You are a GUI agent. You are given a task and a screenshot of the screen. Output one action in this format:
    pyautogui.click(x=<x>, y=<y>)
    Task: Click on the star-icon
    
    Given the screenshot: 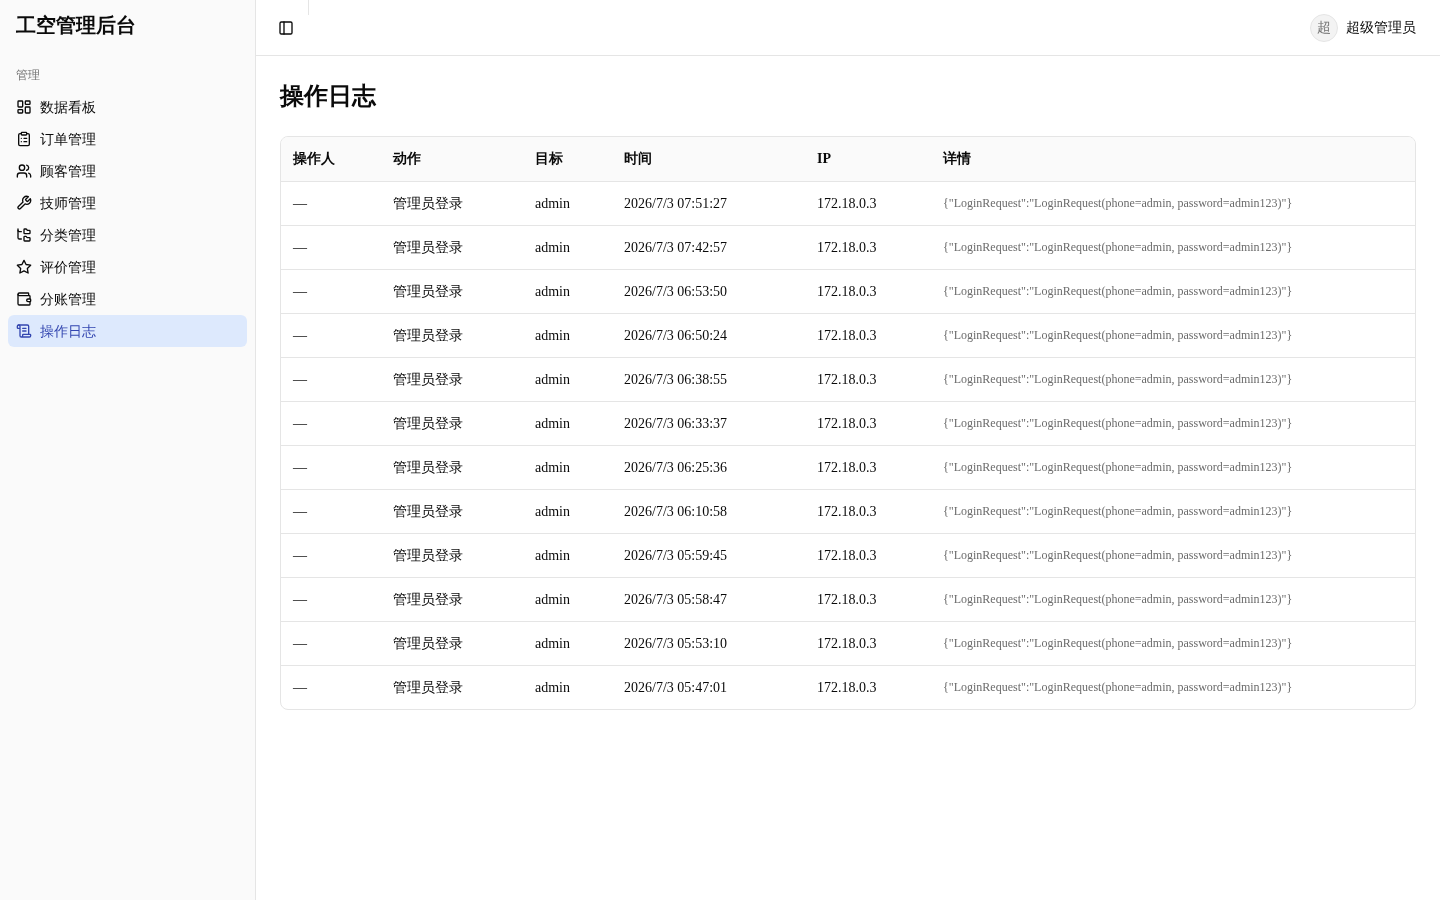 What is the action you would take?
    pyautogui.click(x=24, y=267)
    